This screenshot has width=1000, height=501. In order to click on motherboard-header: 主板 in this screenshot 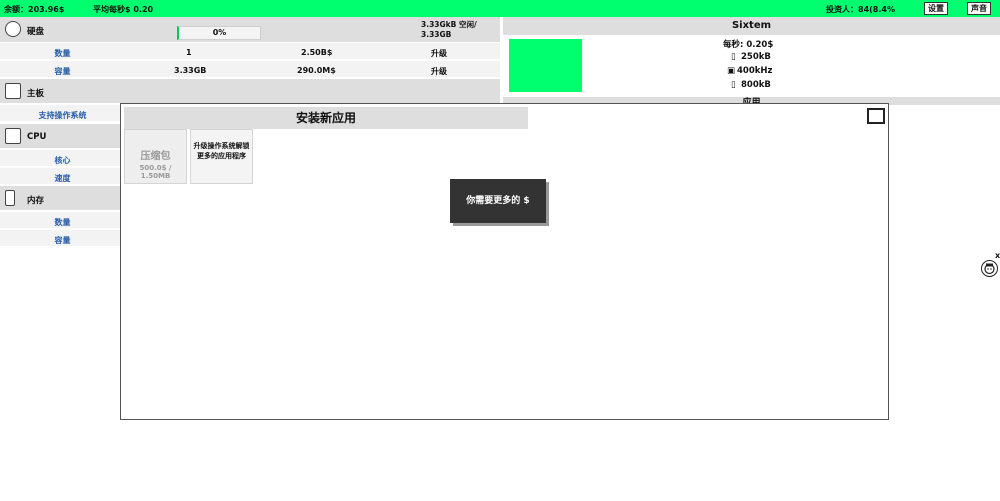, I will do `click(250, 91)`.